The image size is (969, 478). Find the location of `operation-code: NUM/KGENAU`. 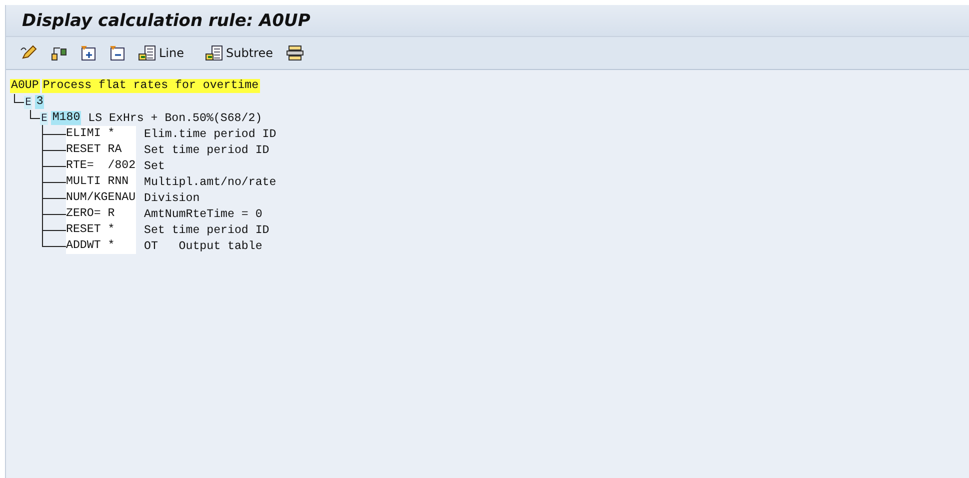

operation-code: NUM/KGENAU is located at coordinates (101, 198).